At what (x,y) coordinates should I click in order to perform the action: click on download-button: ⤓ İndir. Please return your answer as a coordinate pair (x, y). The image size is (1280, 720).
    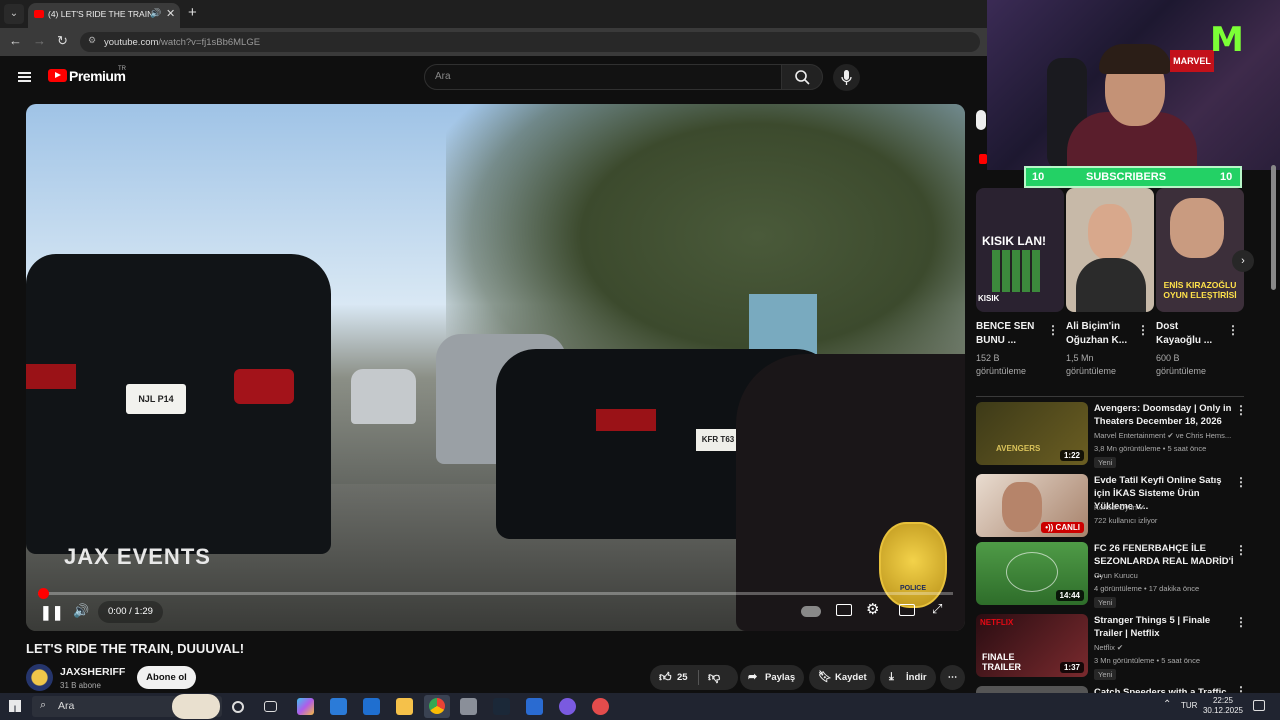
    Looking at the image, I should click on (908, 677).